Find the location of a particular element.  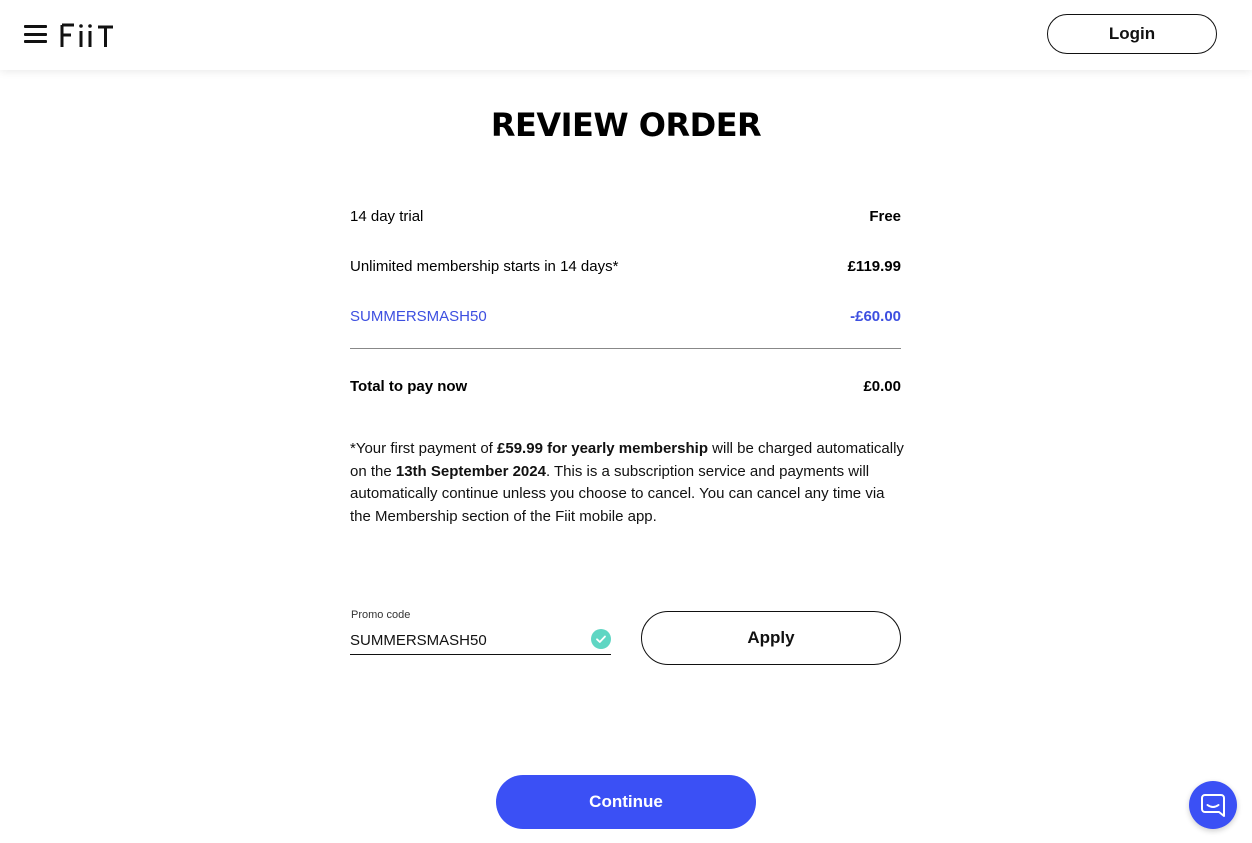

order-line-value: Free is located at coordinates (885, 216).